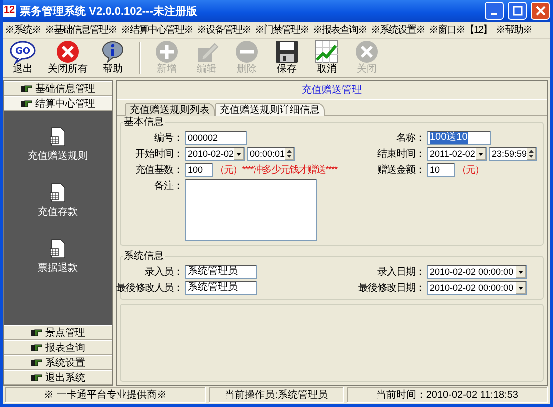 This screenshot has width=553, height=407. I want to click on menu-item: ※结算中心管理※, so click(157, 30).